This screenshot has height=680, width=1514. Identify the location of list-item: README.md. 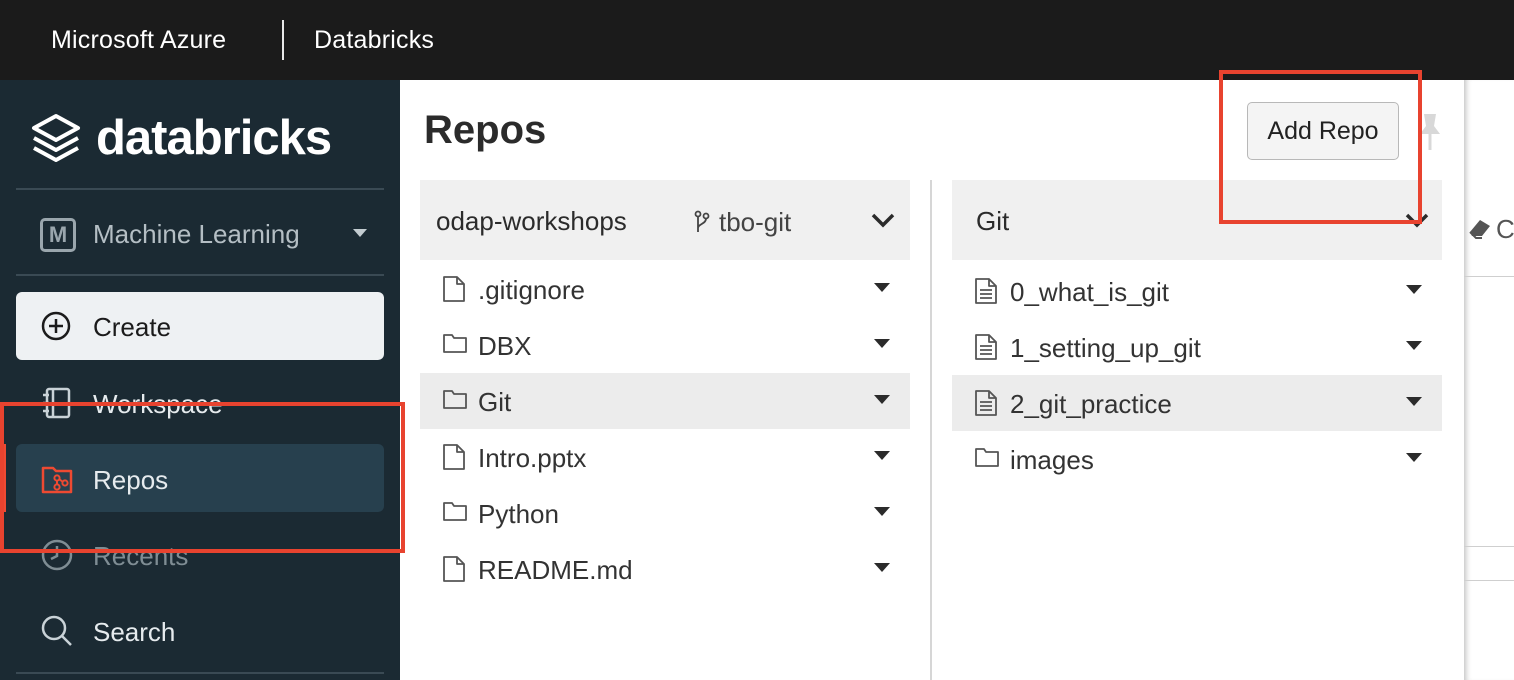
(665, 569).